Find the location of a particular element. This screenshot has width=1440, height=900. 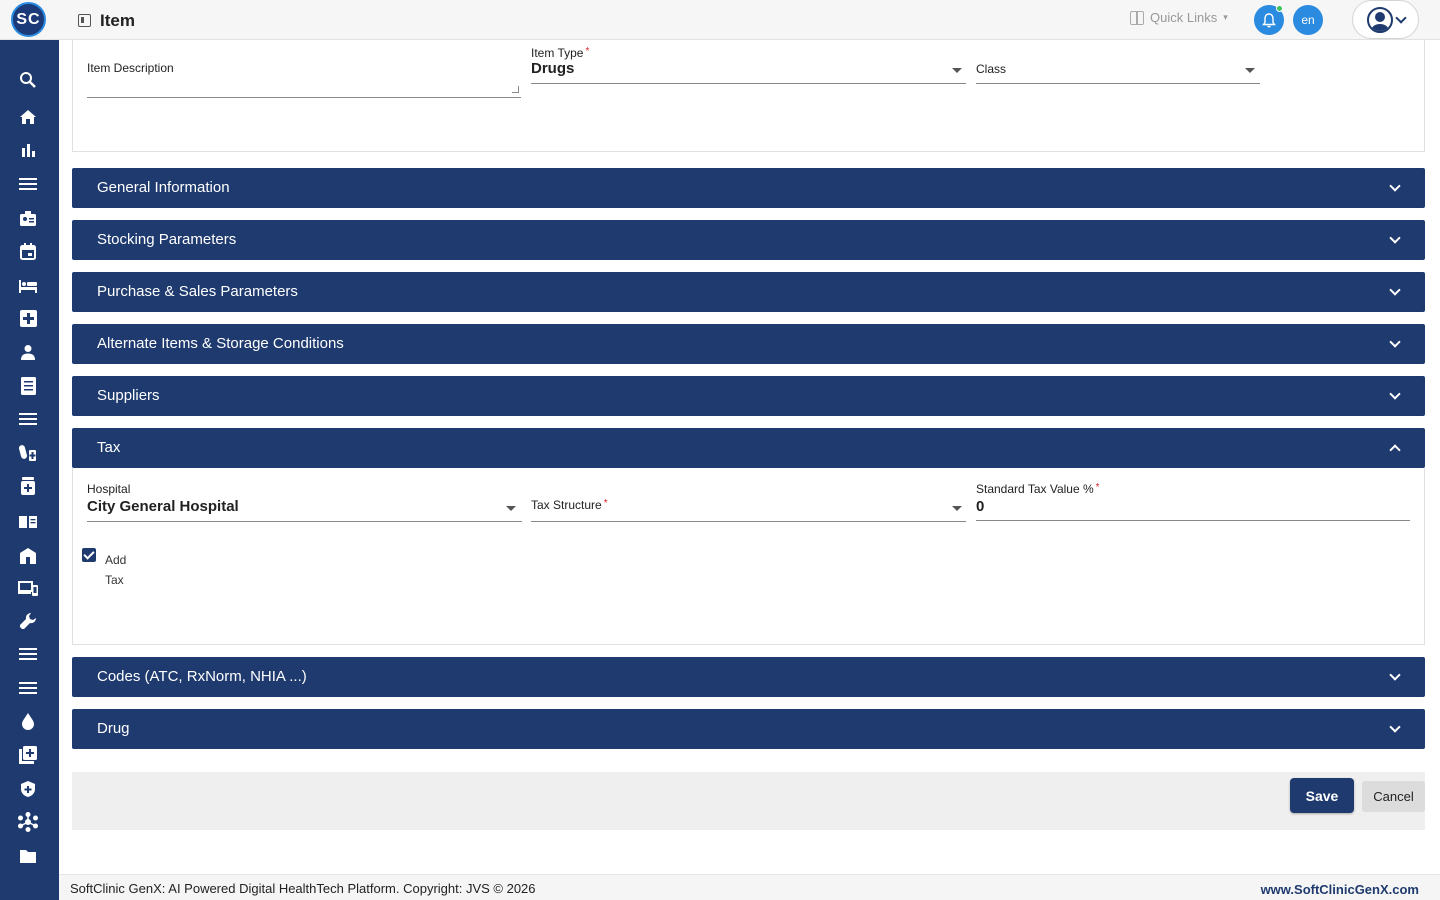

building-icon is located at coordinates (28, 555).